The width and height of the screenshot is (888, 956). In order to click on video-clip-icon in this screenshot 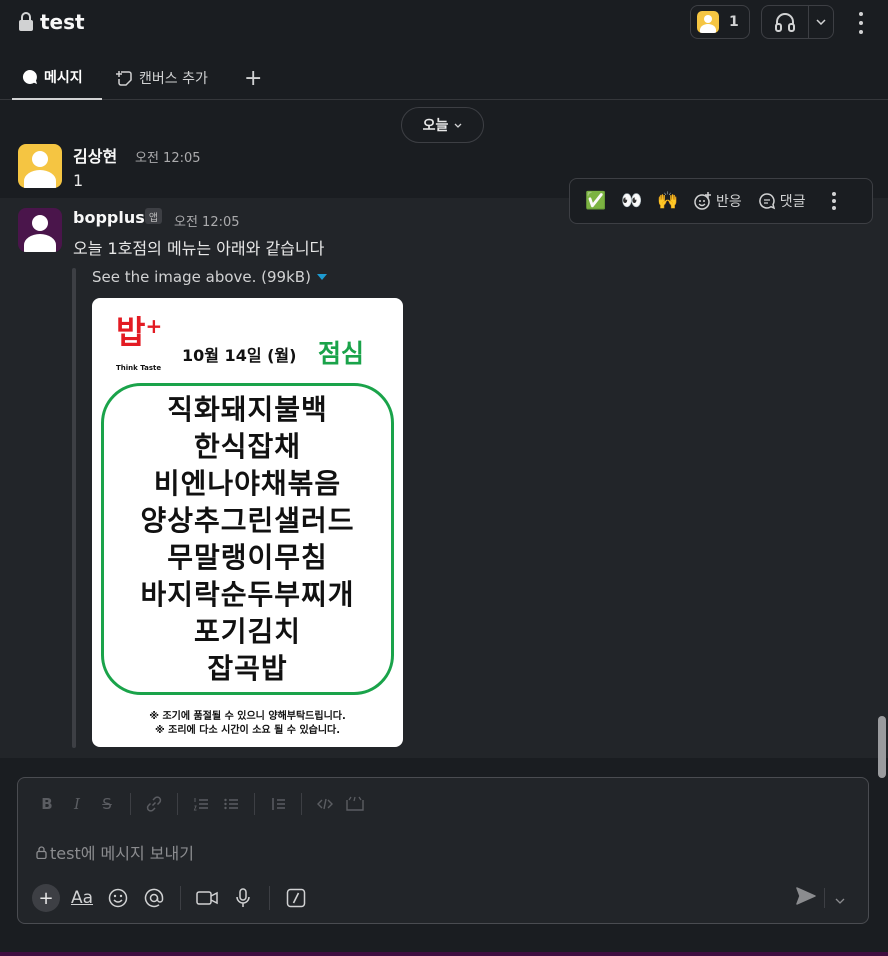, I will do `click(207, 898)`.